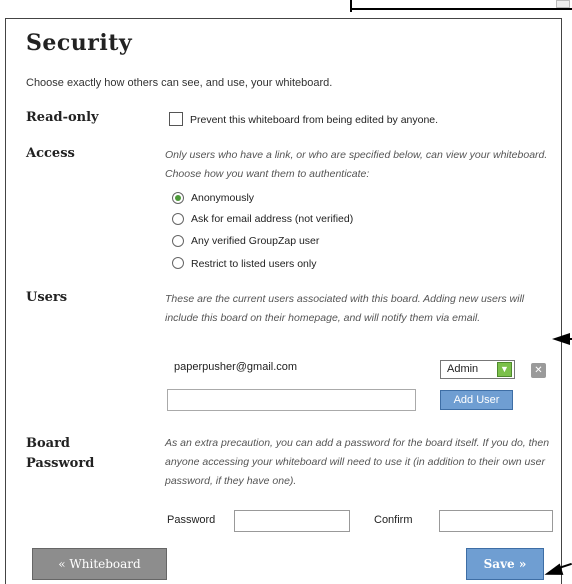 The image size is (572, 584). Describe the element at coordinates (99, 564) in the screenshot. I see `back-to-whiteboard-button: « Whiteboard` at that location.